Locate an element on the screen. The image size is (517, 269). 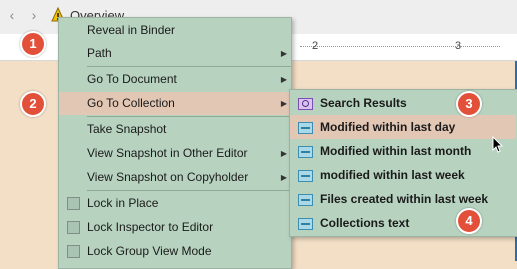
search-collection-icon is located at coordinates (305, 104).